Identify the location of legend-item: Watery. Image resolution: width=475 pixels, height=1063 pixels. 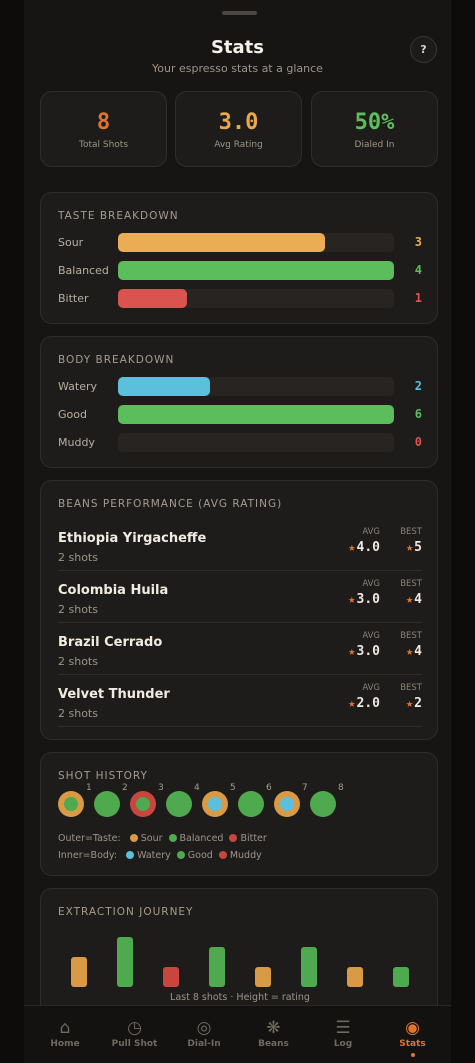
(154, 855).